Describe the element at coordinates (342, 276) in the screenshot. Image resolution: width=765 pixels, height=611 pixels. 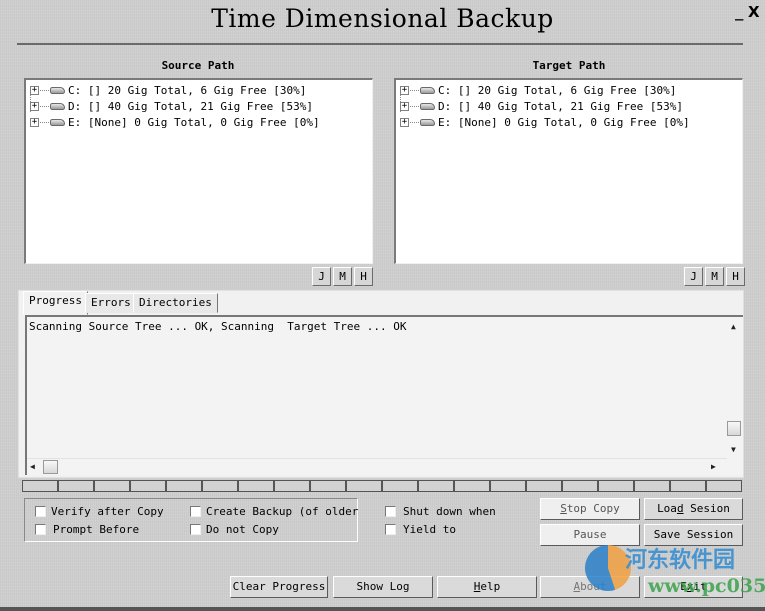
I see `source-m-button: M` at that location.